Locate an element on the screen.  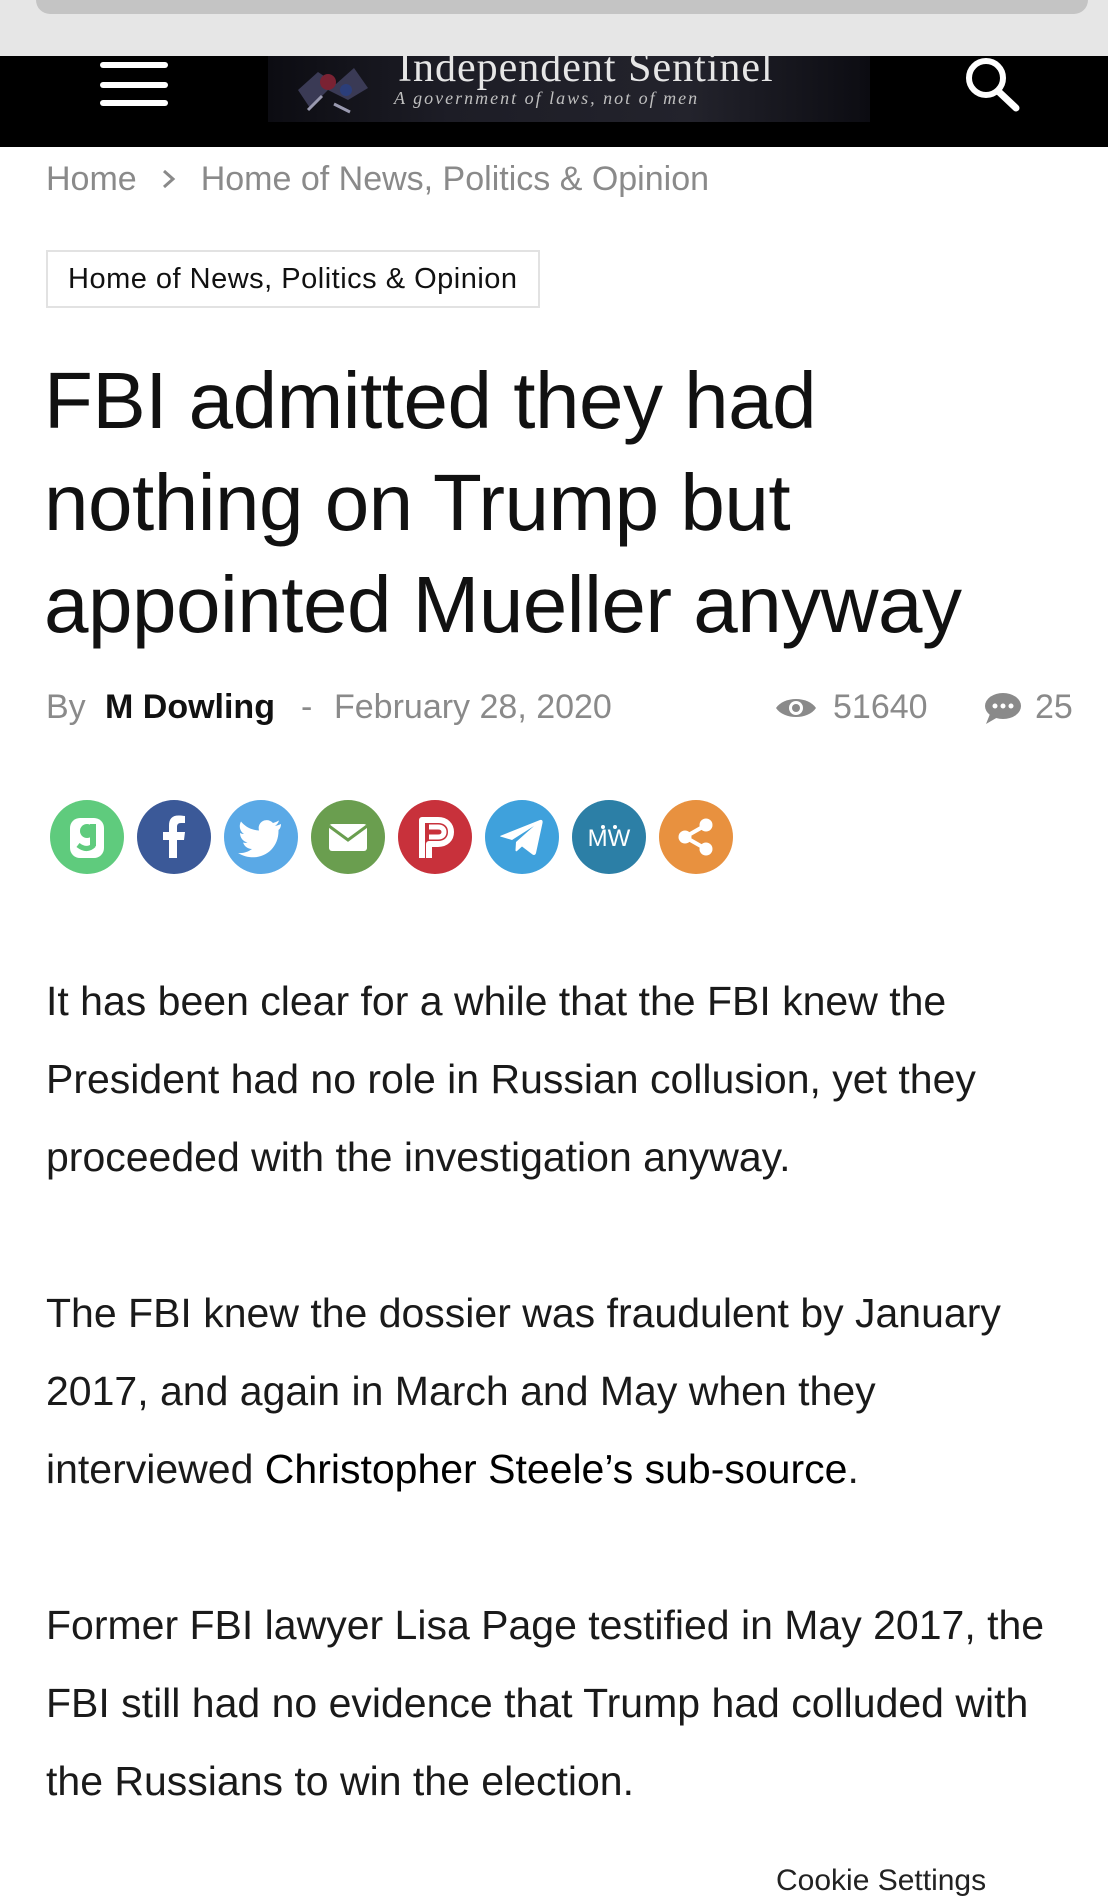
share-icon is located at coordinates (696, 837).